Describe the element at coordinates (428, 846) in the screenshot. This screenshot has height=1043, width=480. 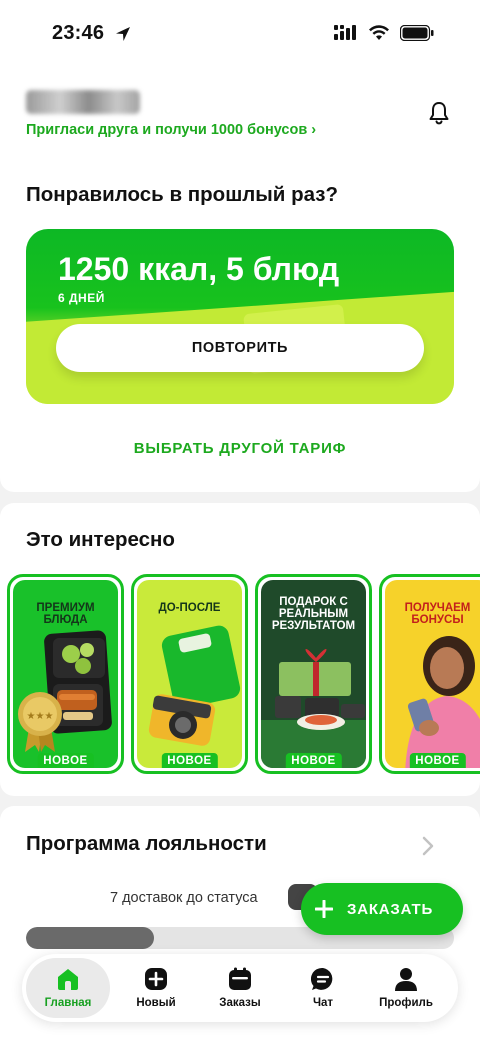
I see `chevron-right-icon` at that location.